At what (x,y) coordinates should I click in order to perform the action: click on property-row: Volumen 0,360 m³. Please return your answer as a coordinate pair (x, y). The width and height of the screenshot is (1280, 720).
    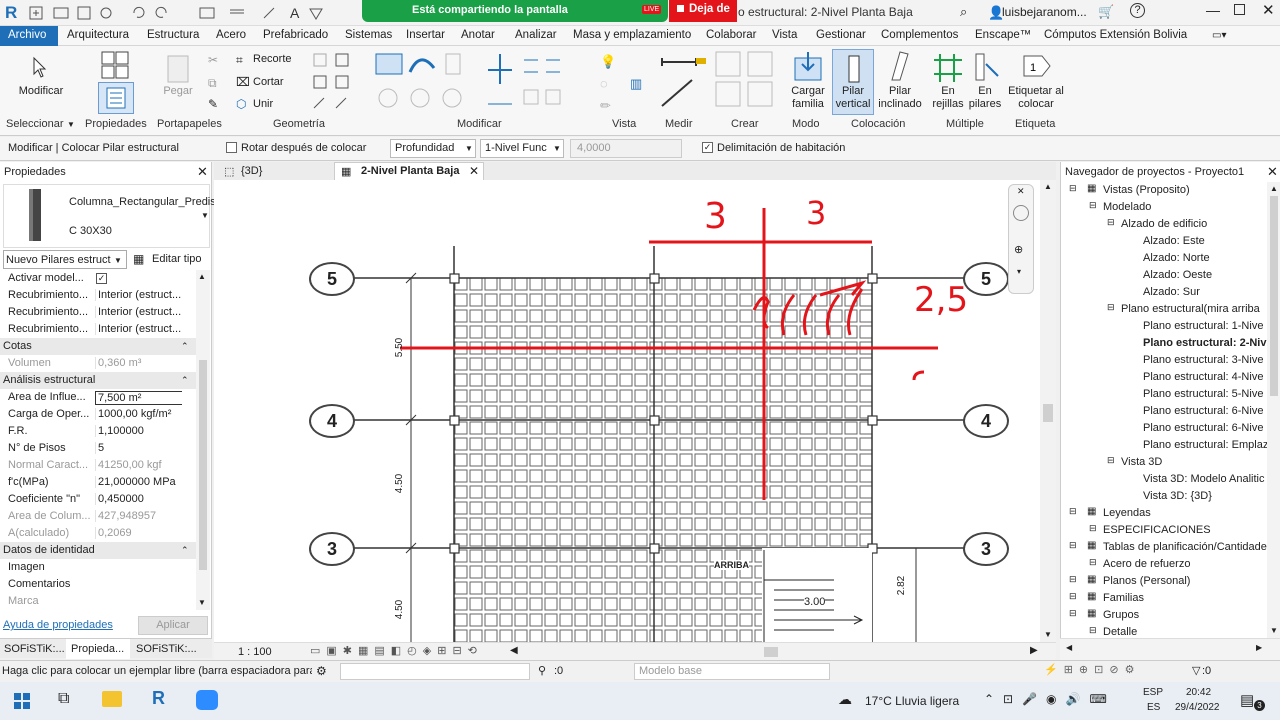
    Looking at the image, I should click on (93, 363).